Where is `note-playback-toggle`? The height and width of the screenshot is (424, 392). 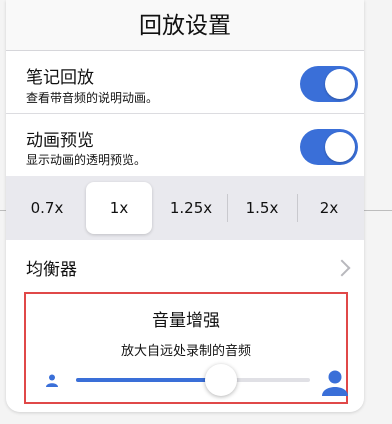
note-playback-toggle is located at coordinates (329, 84).